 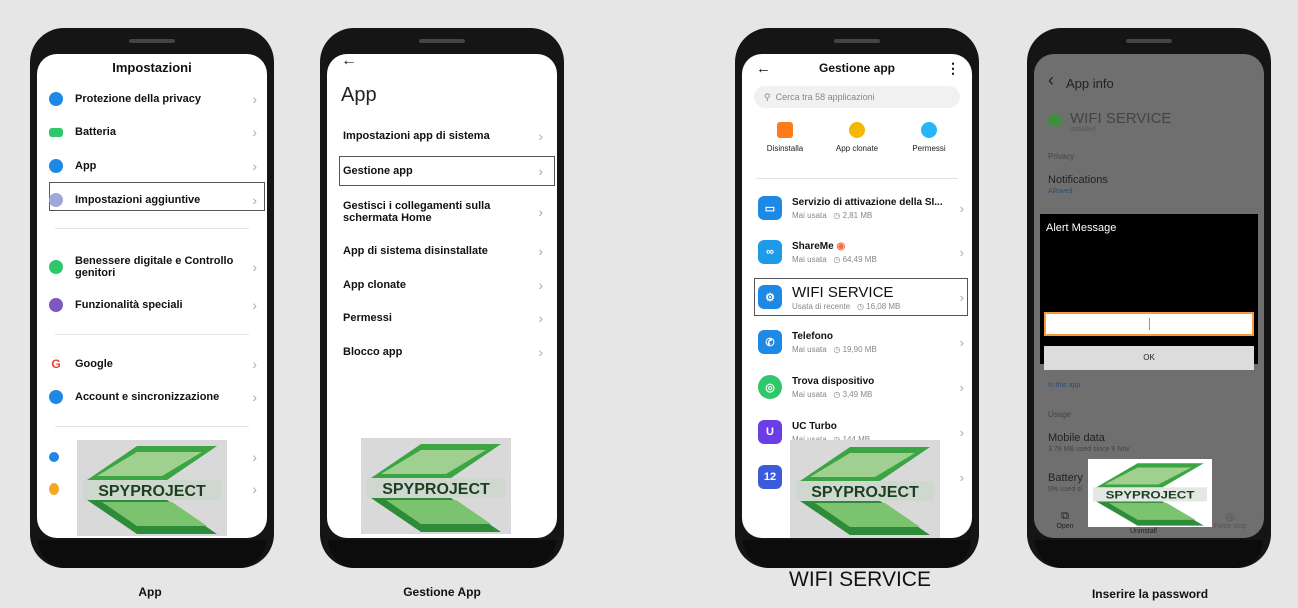 I want to click on eye-icon, so click(x=54, y=457).